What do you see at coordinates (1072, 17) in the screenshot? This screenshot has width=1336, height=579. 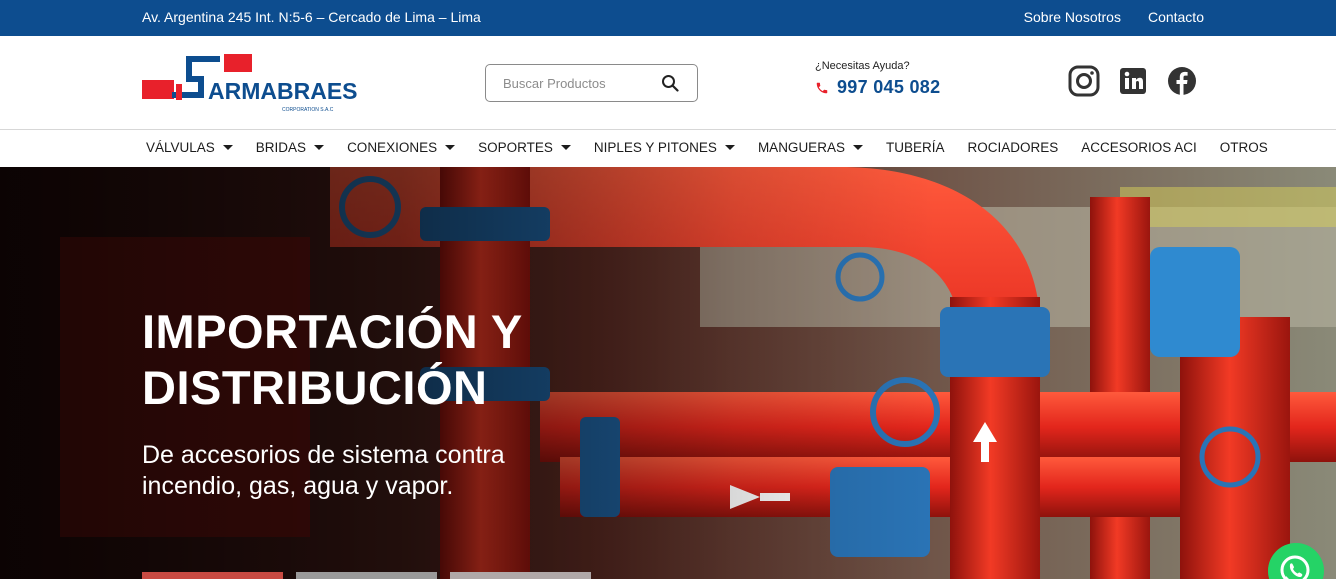 I see `about-link: Sobre Nosotros` at bounding box center [1072, 17].